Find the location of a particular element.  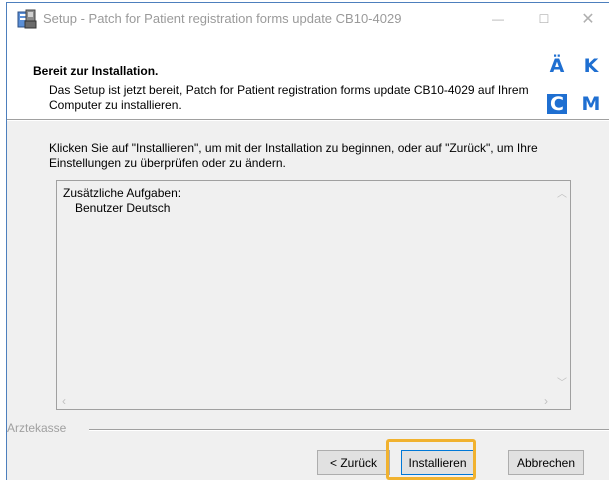

back-button: < Zurück is located at coordinates (353, 462).